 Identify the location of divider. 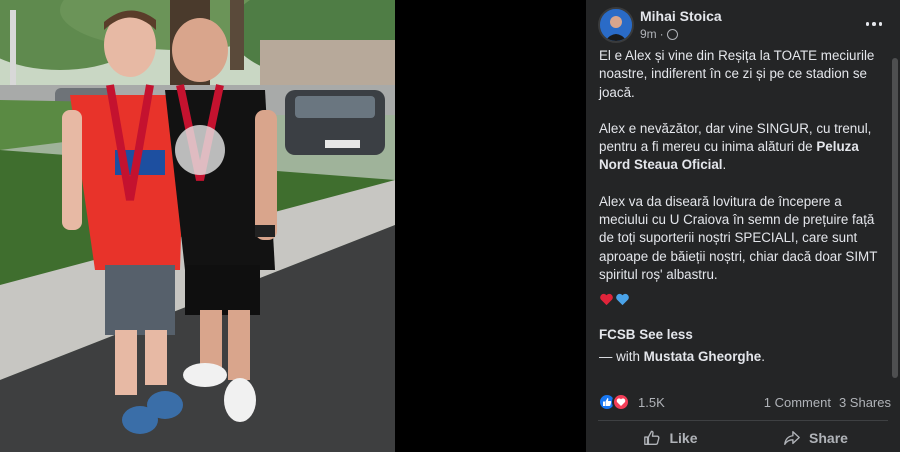
(743, 420).